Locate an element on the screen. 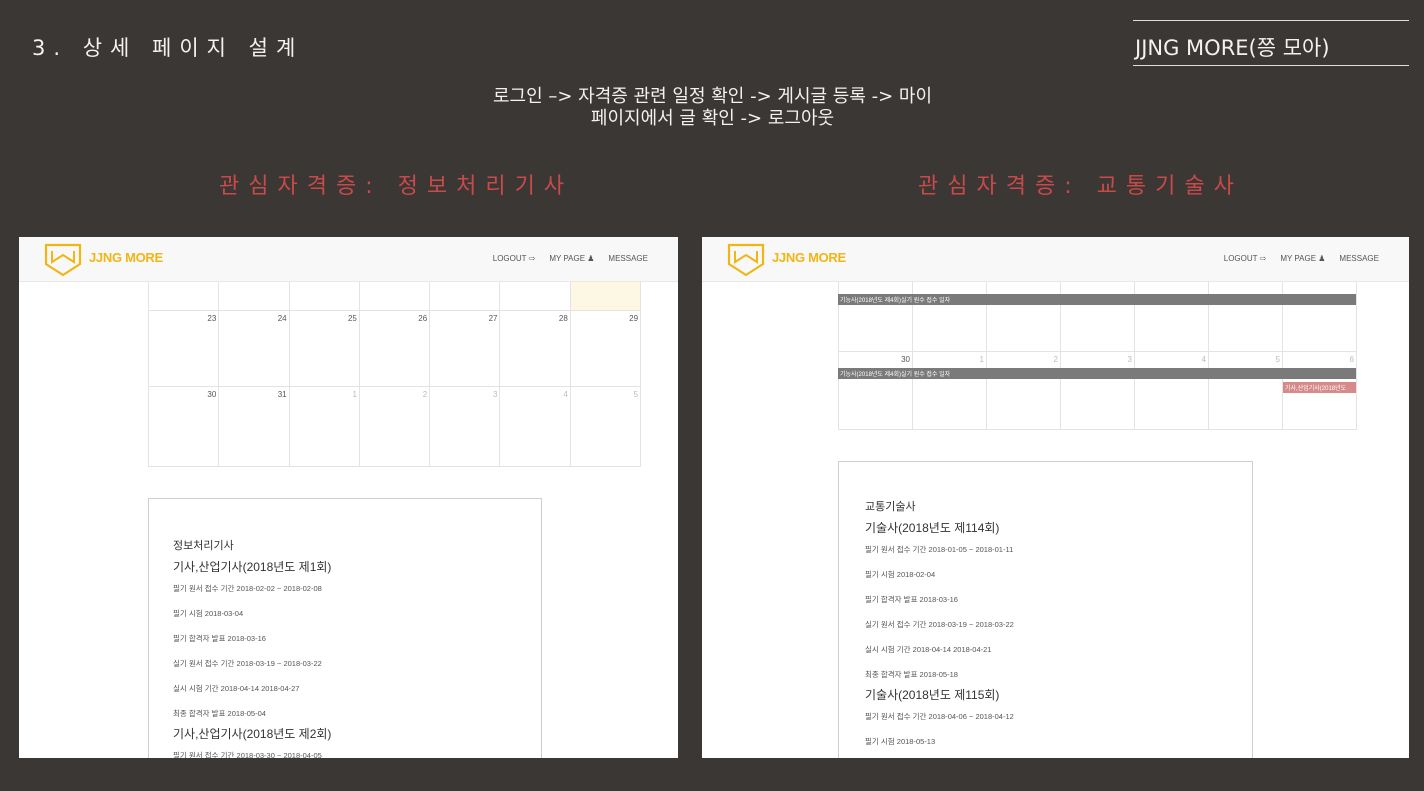 This screenshot has height=791, width=1424. calendar: 23 24 25 26 27 28 29 30 31 1 2 3 4 5 is located at coordinates (394, 367).